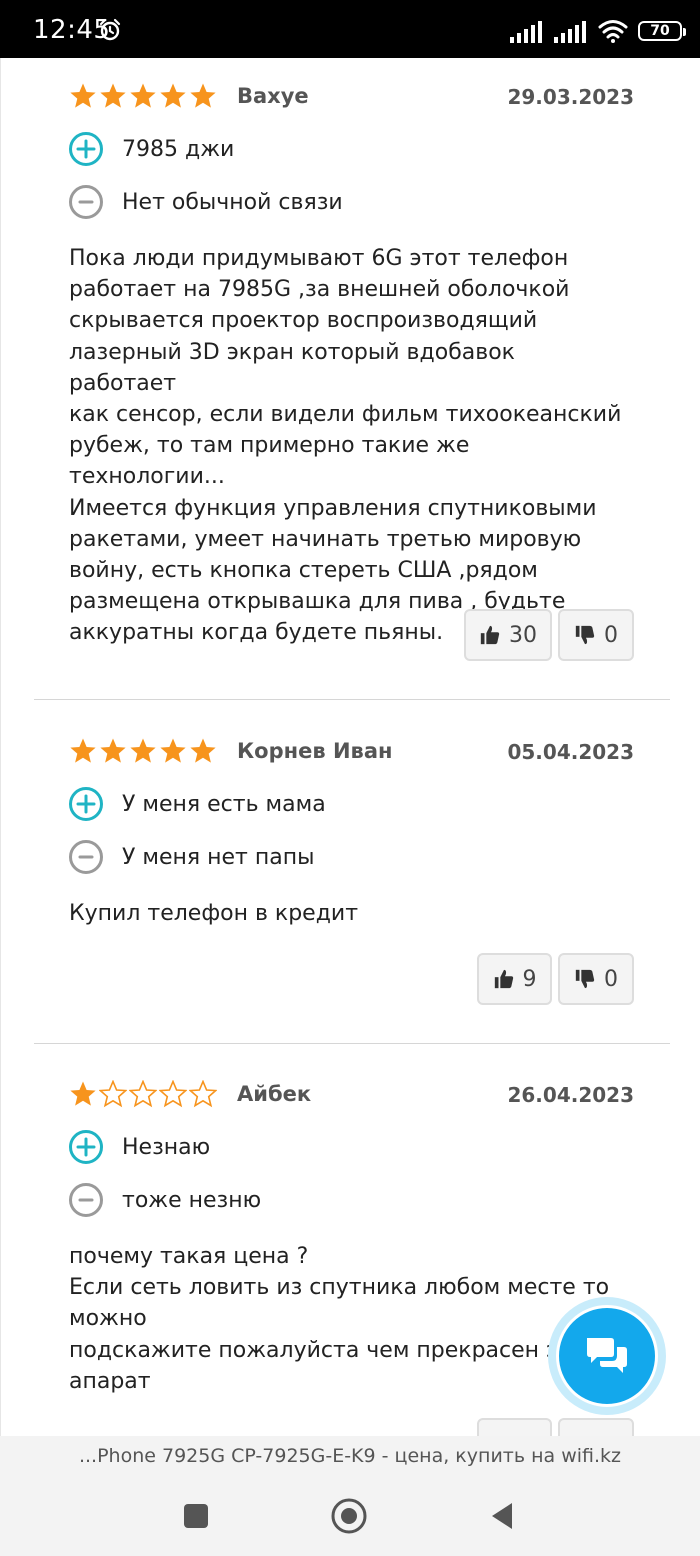 The height and width of the screenshot is (1556, 700). I want to click on home-button, so click(349, 1516).